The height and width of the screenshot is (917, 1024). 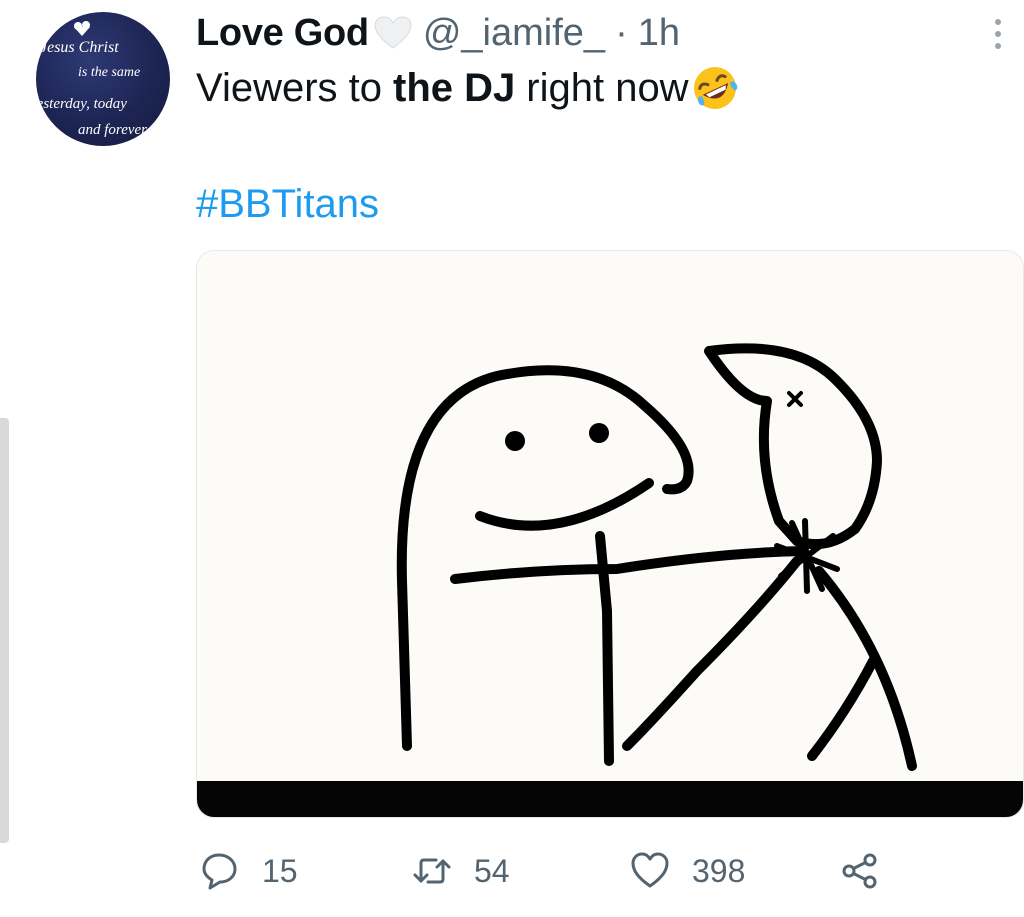 I want to click on tweet-text-after: right now, so click(x=607, y=87).